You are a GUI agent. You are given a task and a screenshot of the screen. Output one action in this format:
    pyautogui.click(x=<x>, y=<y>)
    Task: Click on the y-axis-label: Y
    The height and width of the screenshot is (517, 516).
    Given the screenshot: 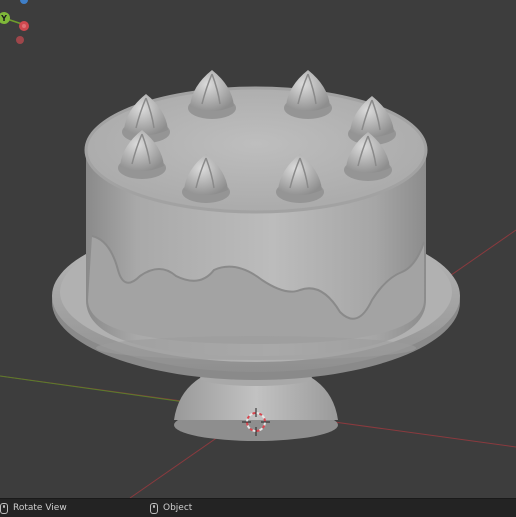 What is the action you would take?
    pyautogui.click(x=3, y=18)
    